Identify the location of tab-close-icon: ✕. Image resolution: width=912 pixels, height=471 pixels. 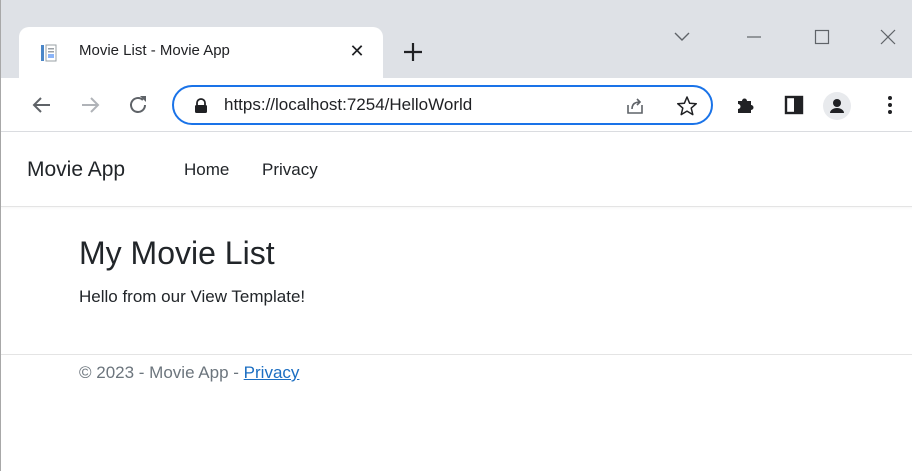
(357, 51).